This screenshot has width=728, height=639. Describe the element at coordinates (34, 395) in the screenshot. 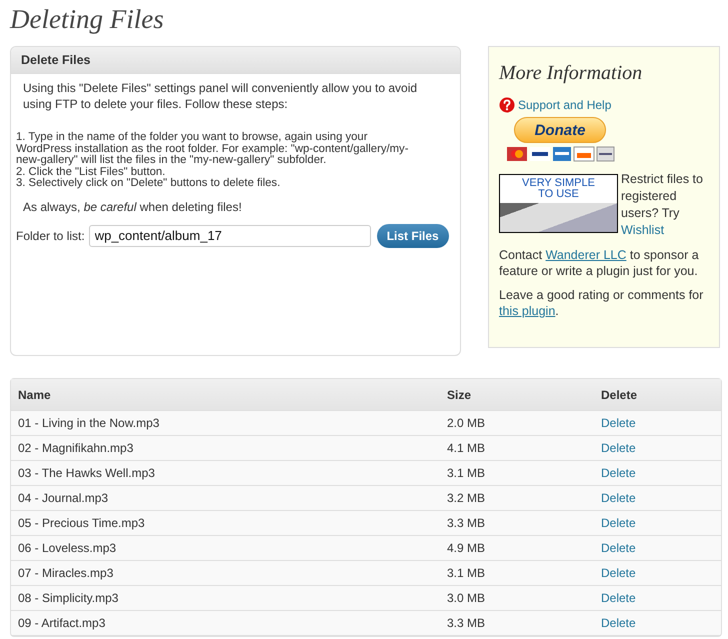

I see `column-header: Name` at that location.